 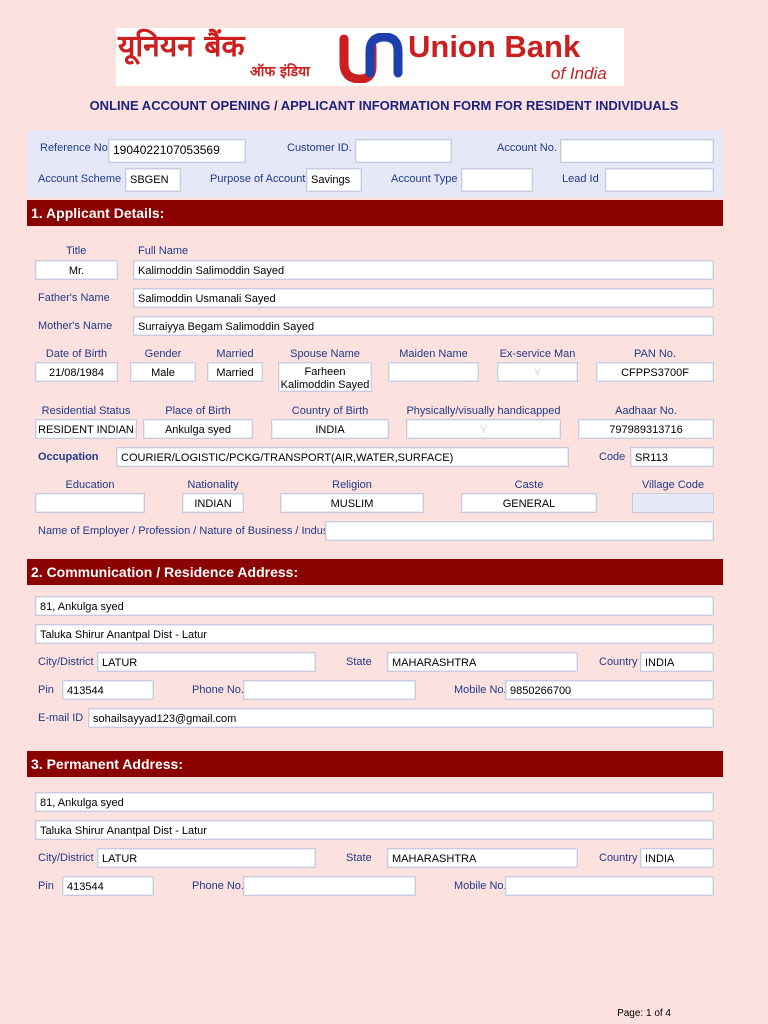 I want to click on section-communication-address: 2. Communication / Residence Address:, so click(x=375, y=572).